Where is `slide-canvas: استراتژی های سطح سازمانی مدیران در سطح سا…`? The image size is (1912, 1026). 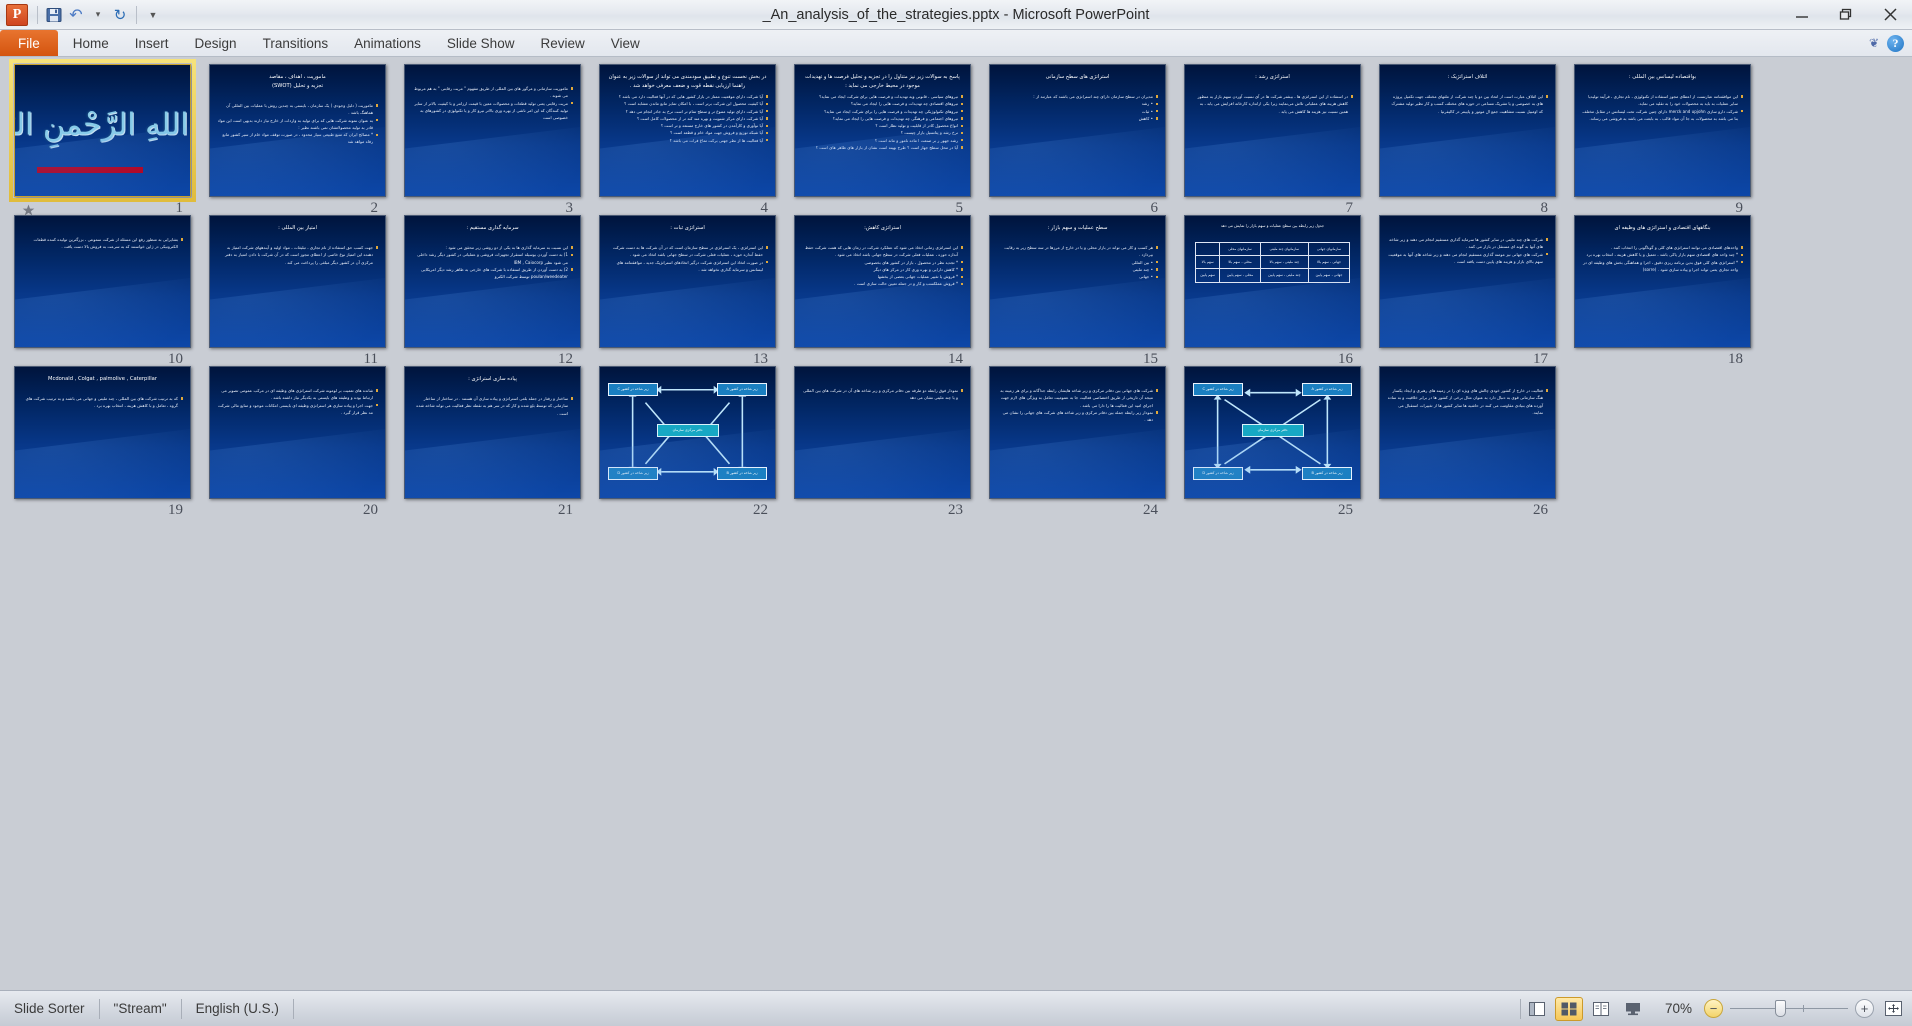 slide-canvas: استراتژی های سطح سازمانی مدیران در سطح سا… is located at coordinates (1077, 130).